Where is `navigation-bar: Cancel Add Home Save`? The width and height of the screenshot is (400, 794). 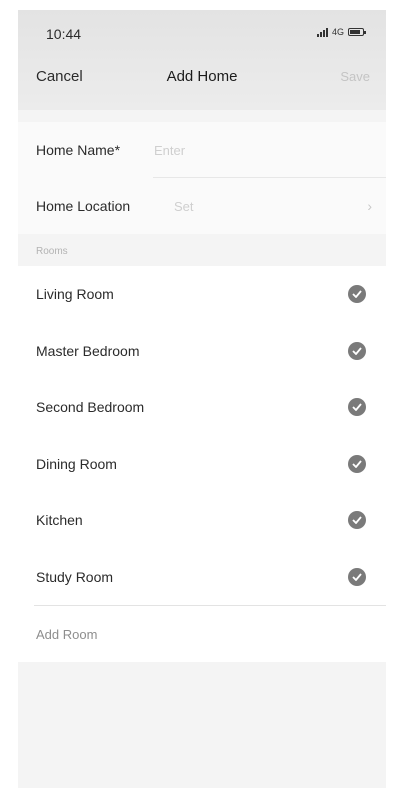 navigation-bar: Cancel Add Home Save is located at coordinates (202, 78).